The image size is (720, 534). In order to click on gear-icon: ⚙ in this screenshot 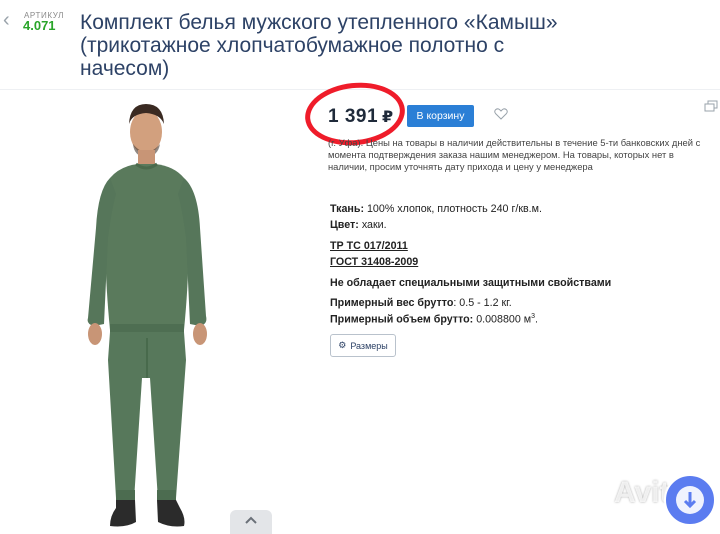, I will do `click(342, 345)`.